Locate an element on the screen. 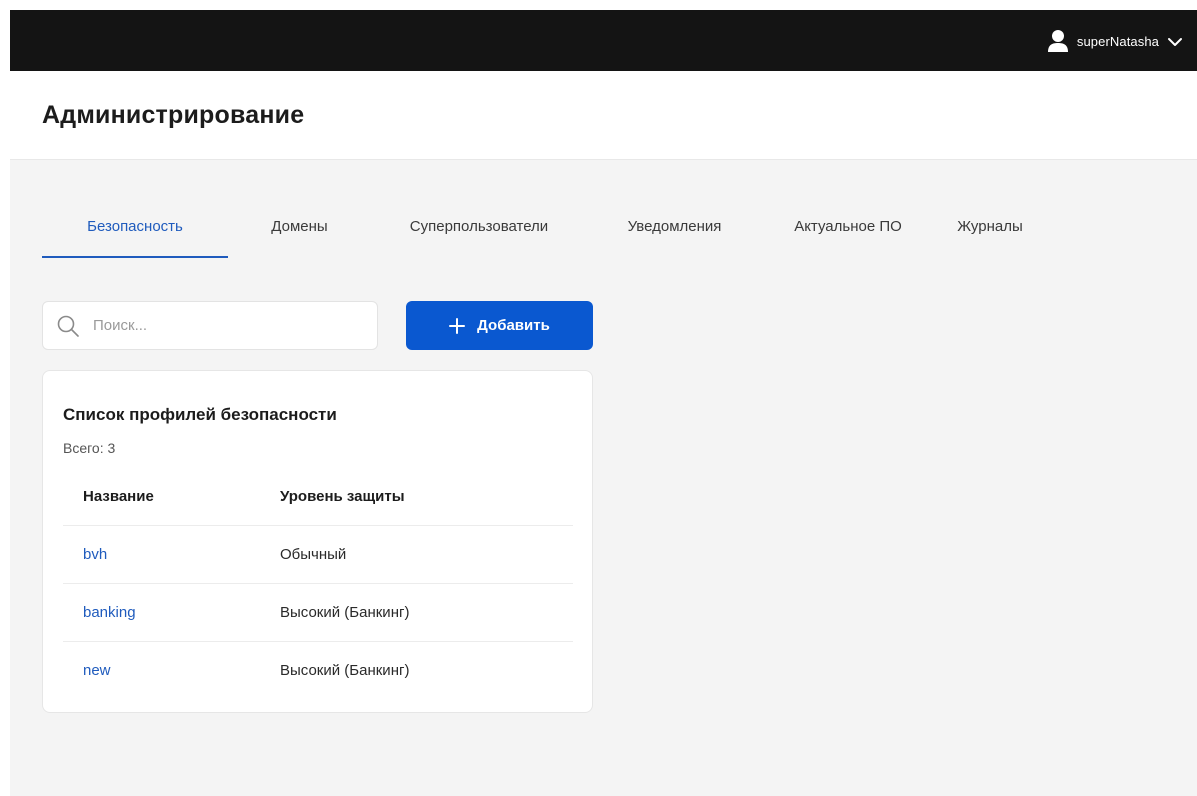 This screenshot has width=1197, height=796. profile-level: Обычный is located at coordinates (313, 554).